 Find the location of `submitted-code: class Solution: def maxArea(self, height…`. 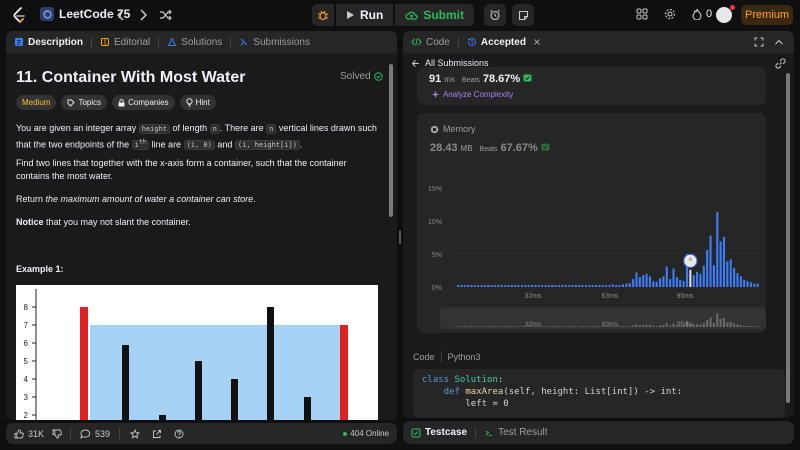

submitted-code: class Solution: def maxArea(self, height… is located at coordinates (599, 393).